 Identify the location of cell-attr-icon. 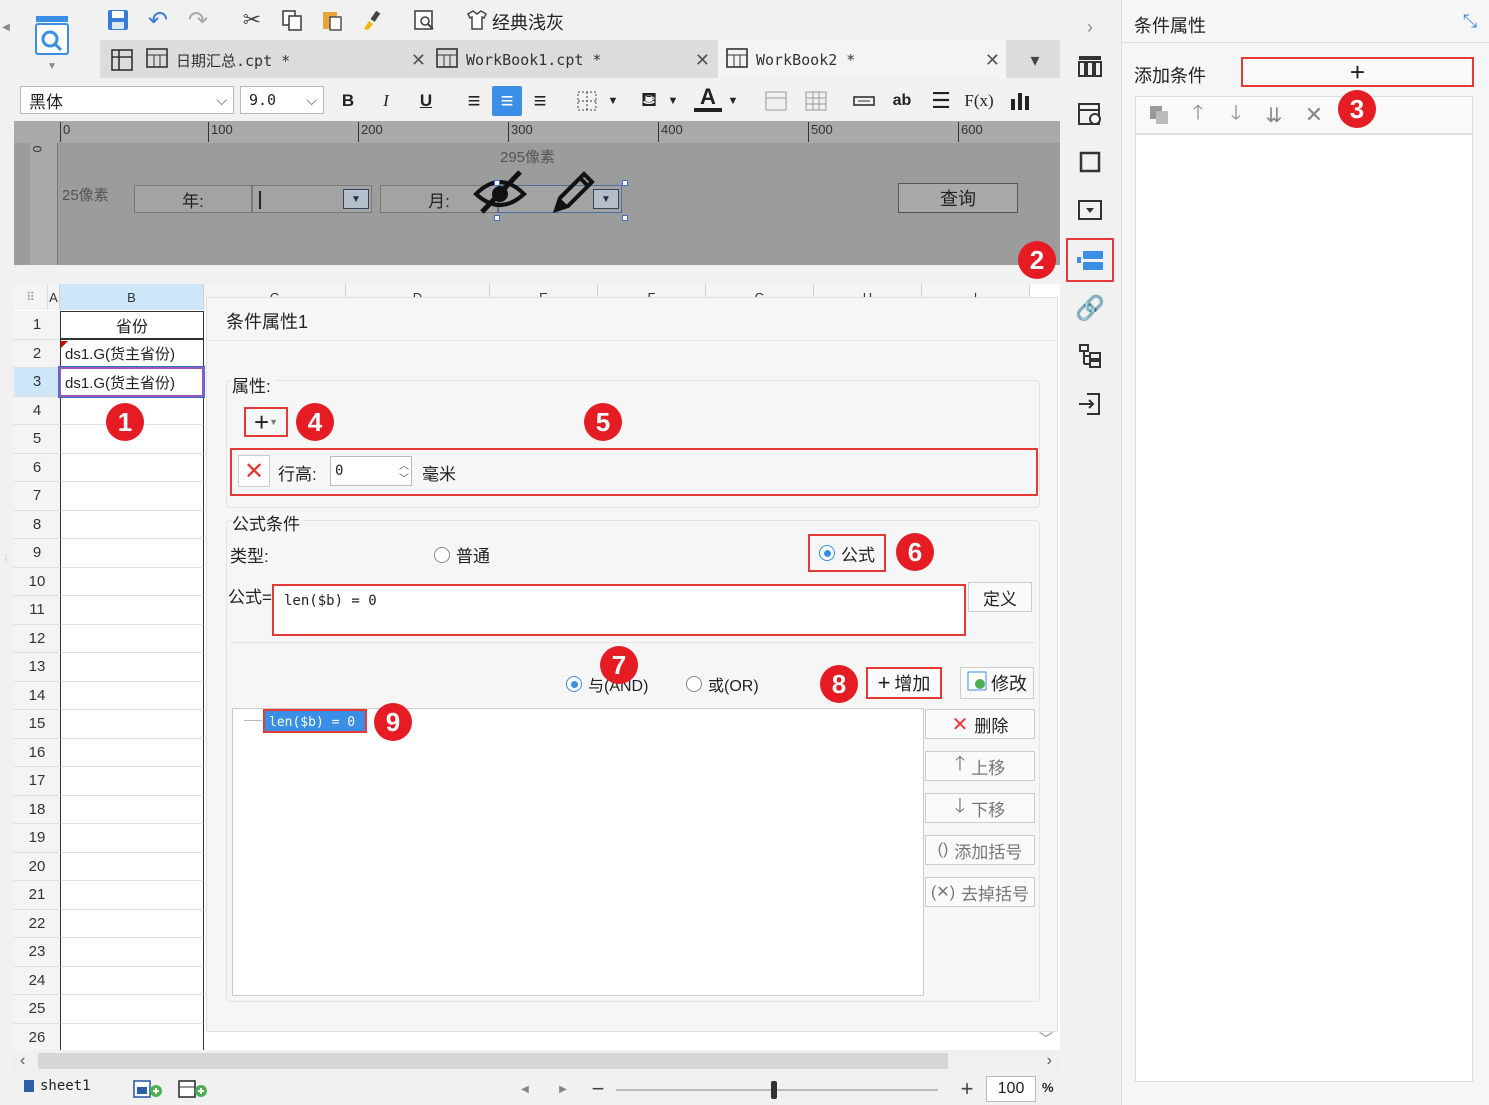
(1090, 66).